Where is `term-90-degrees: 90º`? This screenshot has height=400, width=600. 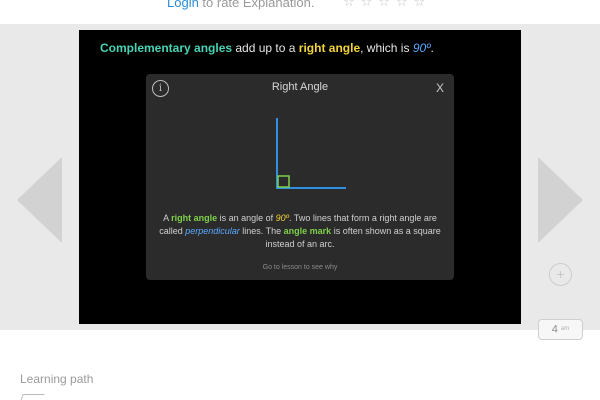 term-90-degrees: 90º is located at coordinates (282, 218).